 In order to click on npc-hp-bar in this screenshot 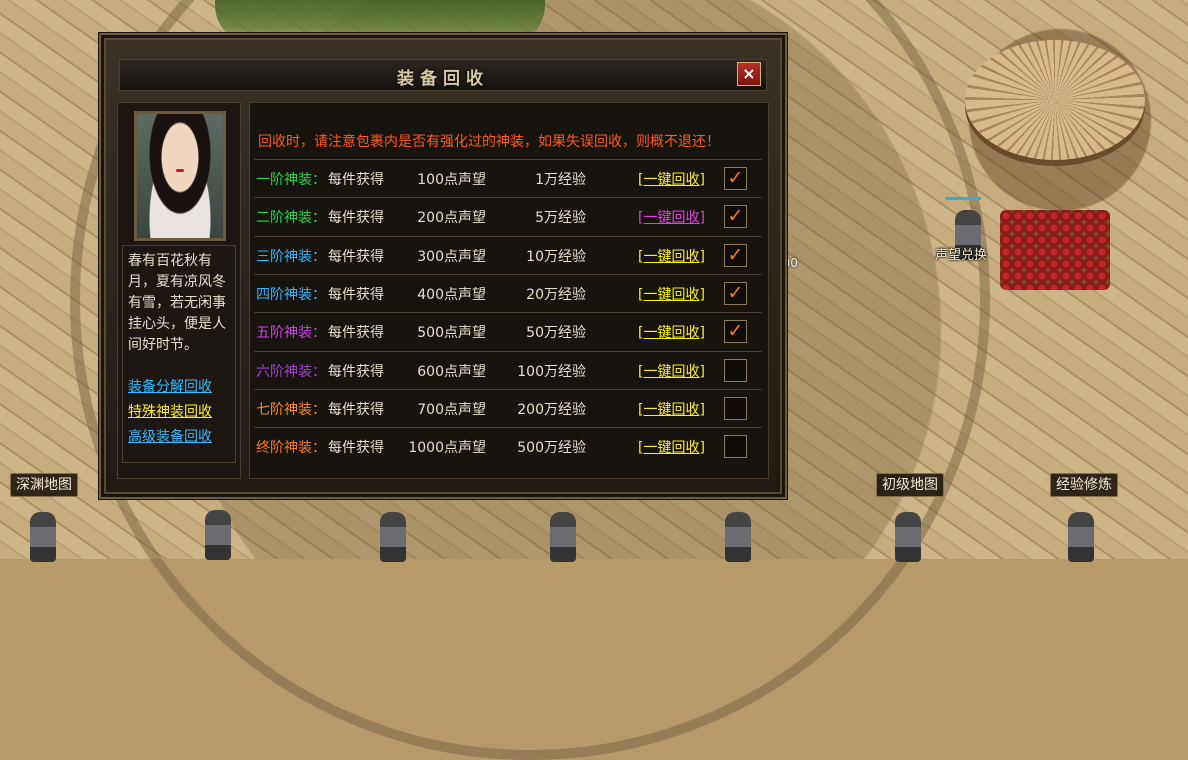, I will do `click(963, 198)`.